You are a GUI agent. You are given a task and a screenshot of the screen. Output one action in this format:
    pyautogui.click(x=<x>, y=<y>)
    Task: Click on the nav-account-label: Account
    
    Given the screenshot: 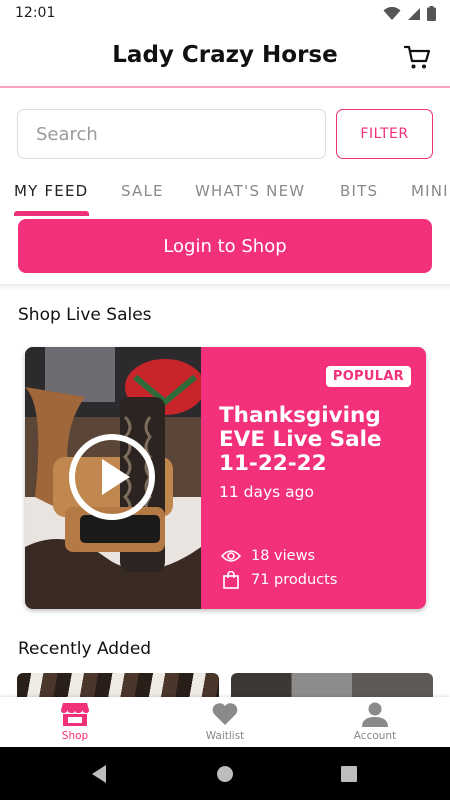 What is the action you would take?
    pyautogui.click(x=375, y=736)
    